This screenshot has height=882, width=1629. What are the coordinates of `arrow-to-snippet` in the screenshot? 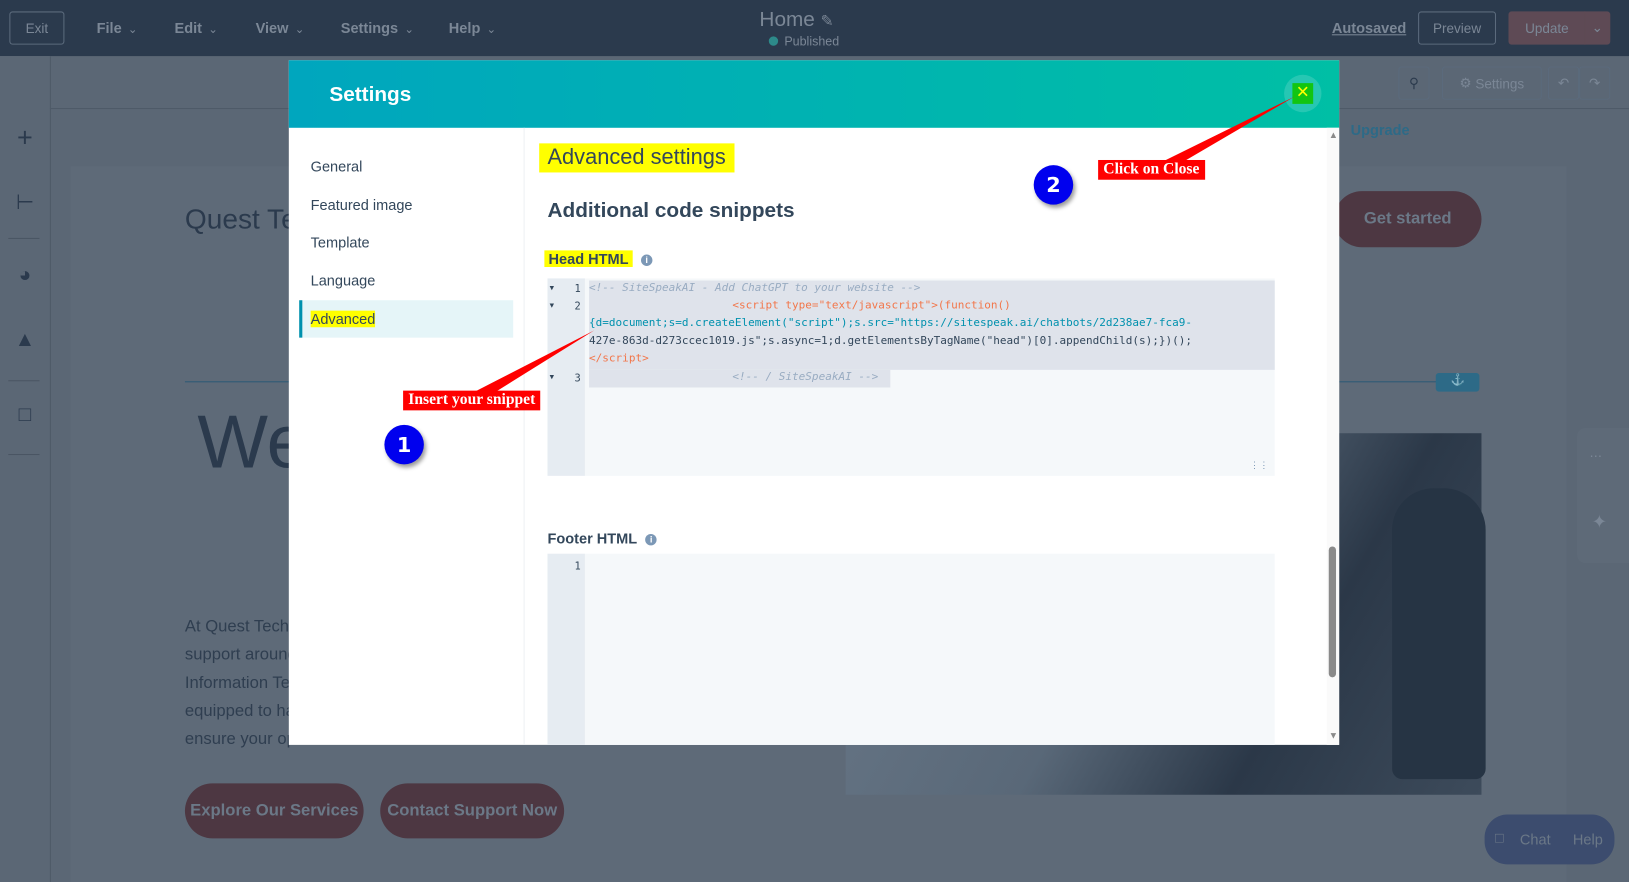 It's located at (533, 364).